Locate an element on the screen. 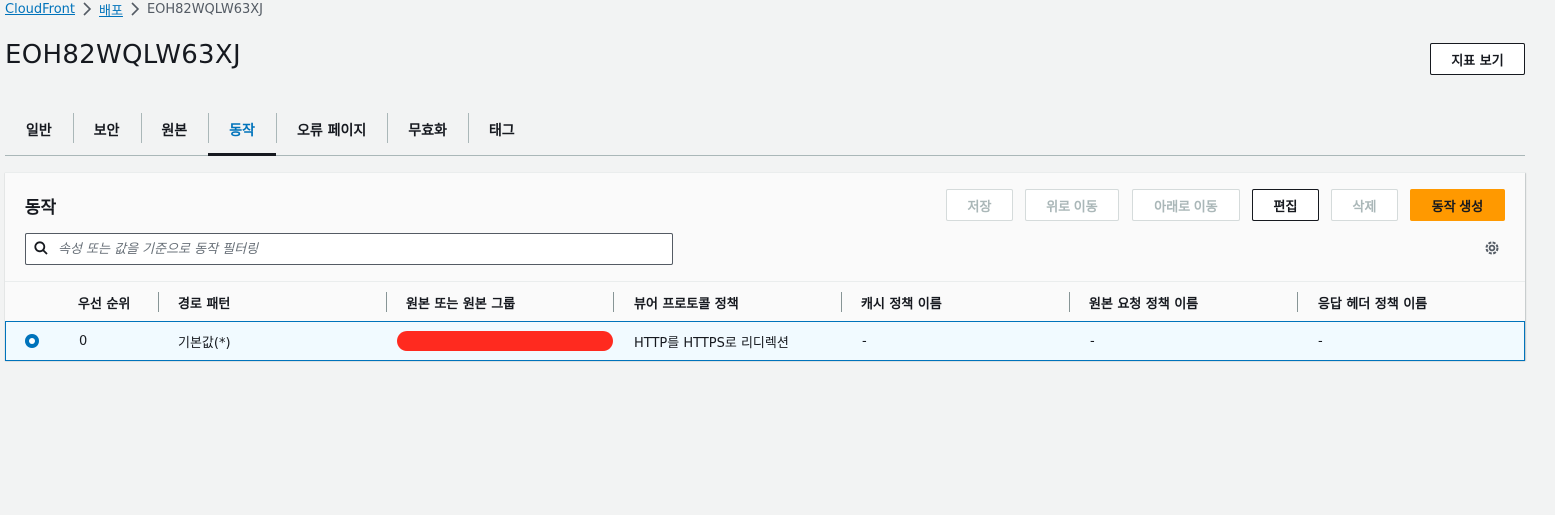  cell-cache-policy: - is located at coordinates (864, 341).